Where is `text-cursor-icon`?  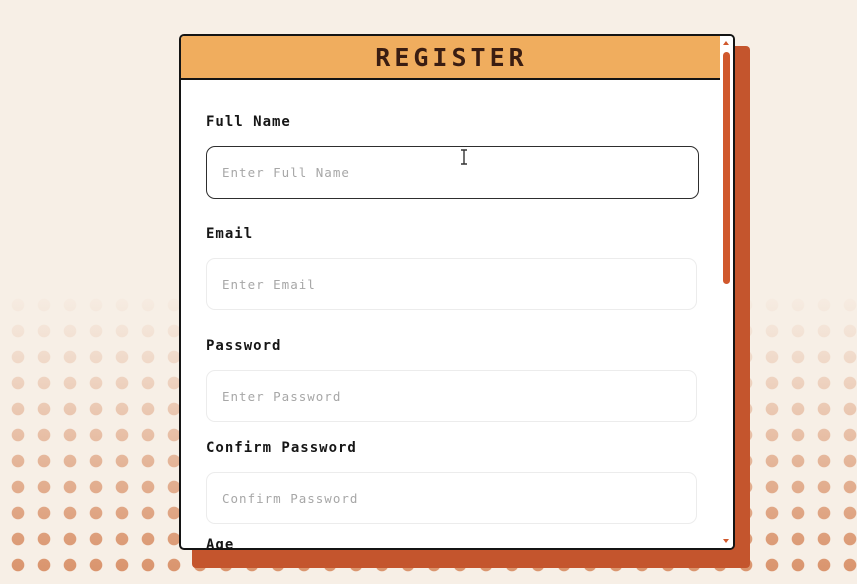
text-cursor-icon is located at coordinates (464, 157).